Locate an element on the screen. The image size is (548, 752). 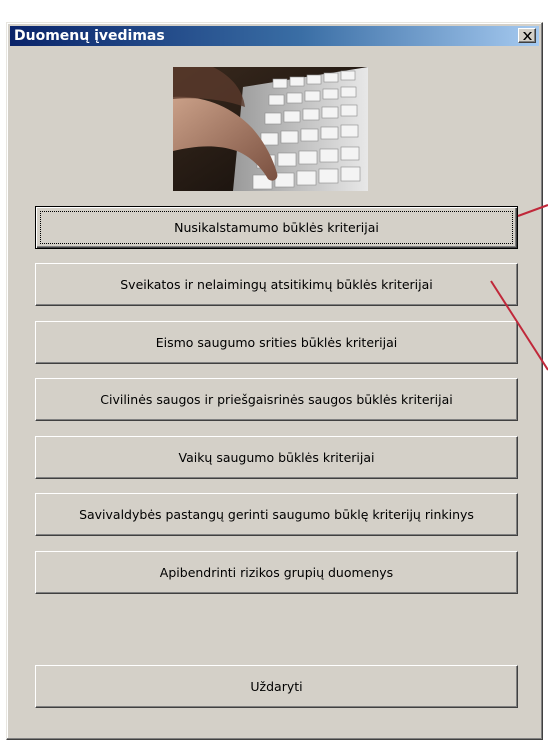
button-label: Nusikalstamumo būklės kriterijai is located at coordinates (276, 227).